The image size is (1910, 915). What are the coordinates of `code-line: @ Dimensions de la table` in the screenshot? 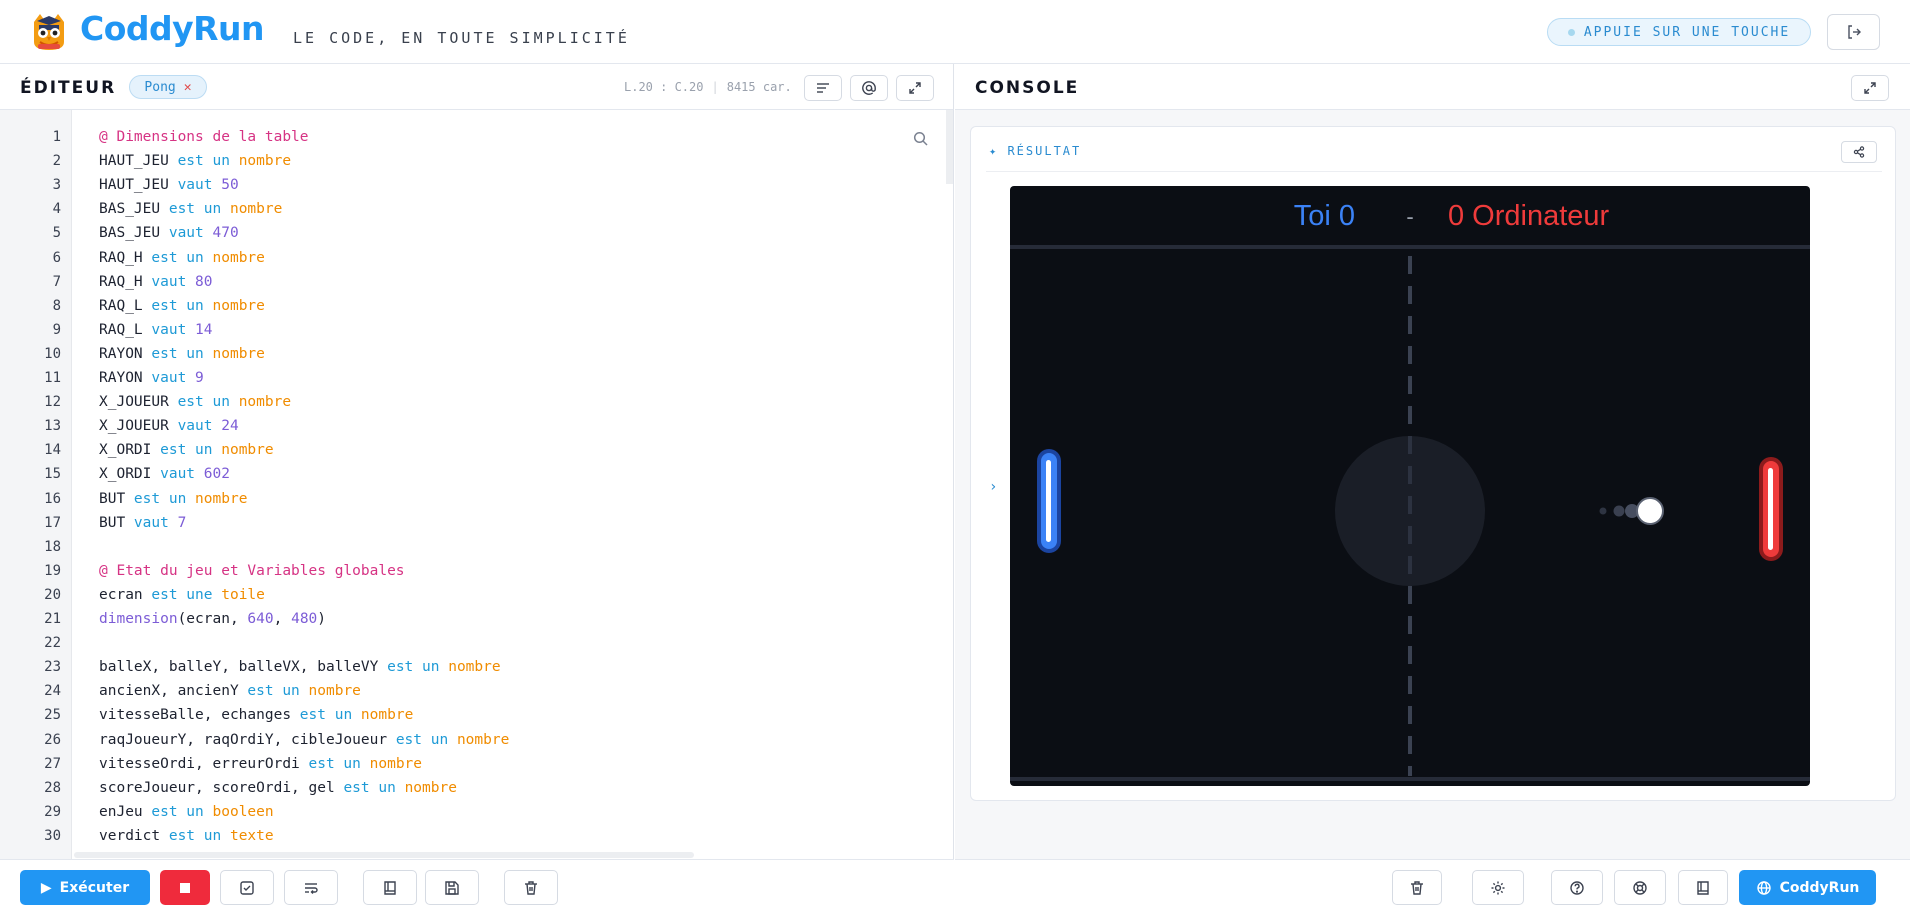 It's located at (204, 137).